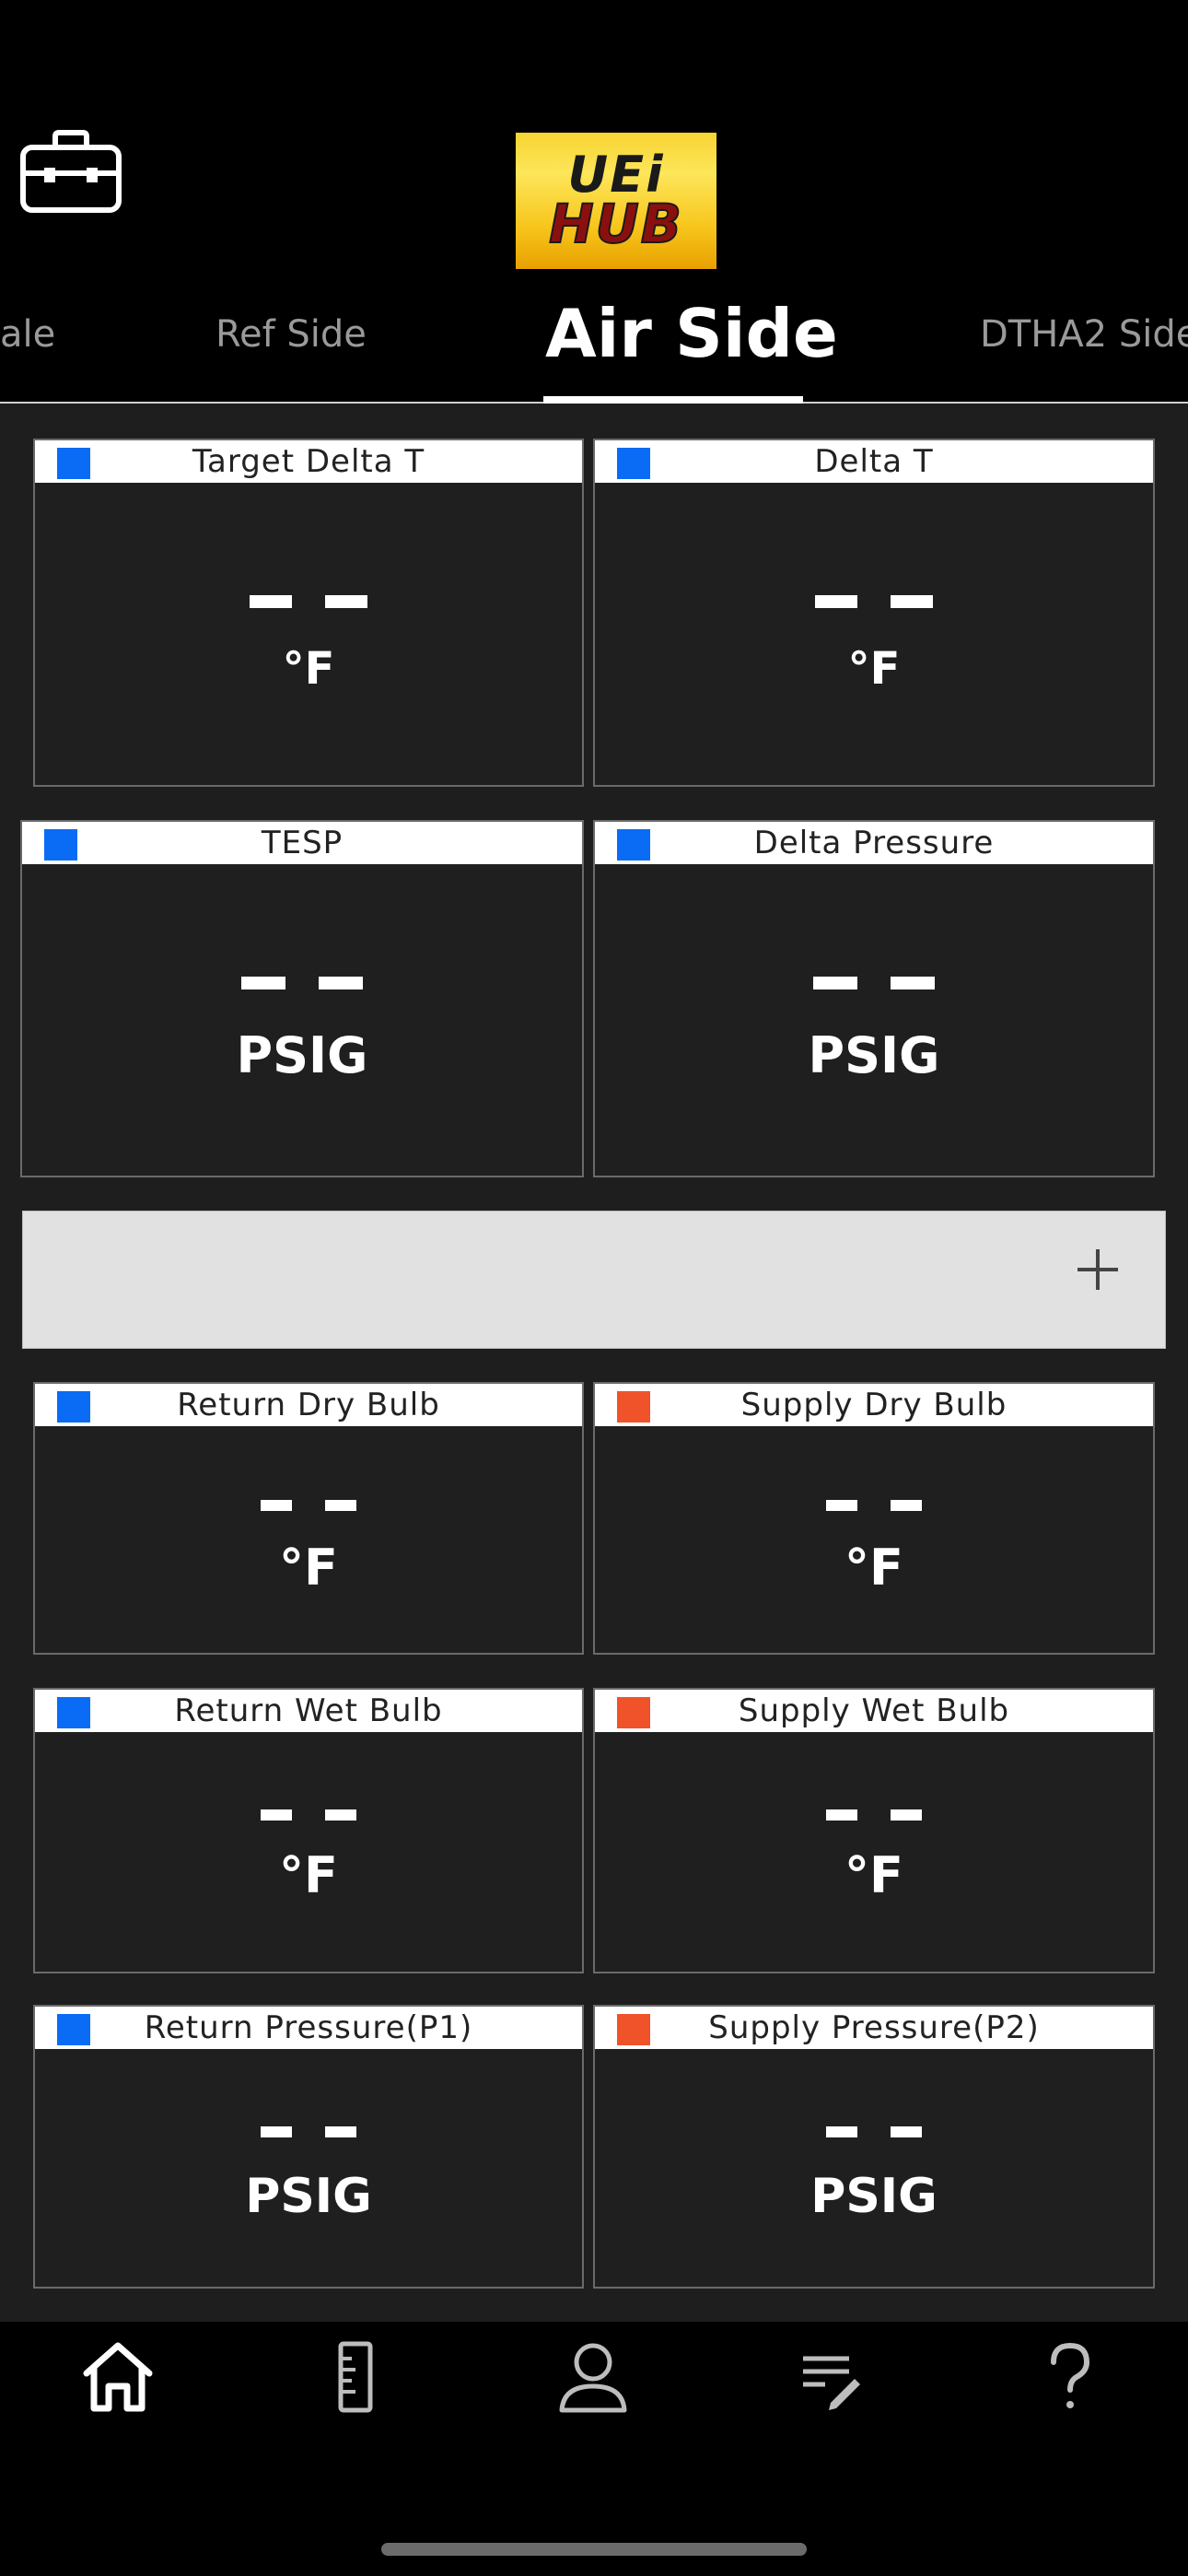 This screenshot has width=1188, height=2576. I want to click on card-header: Supply Wet Bulb, so click(874, 1711).